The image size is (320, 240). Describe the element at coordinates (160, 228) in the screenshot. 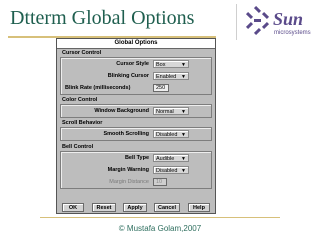

I see `footer-copyright: © Mustafa Golam,2007` at that location.